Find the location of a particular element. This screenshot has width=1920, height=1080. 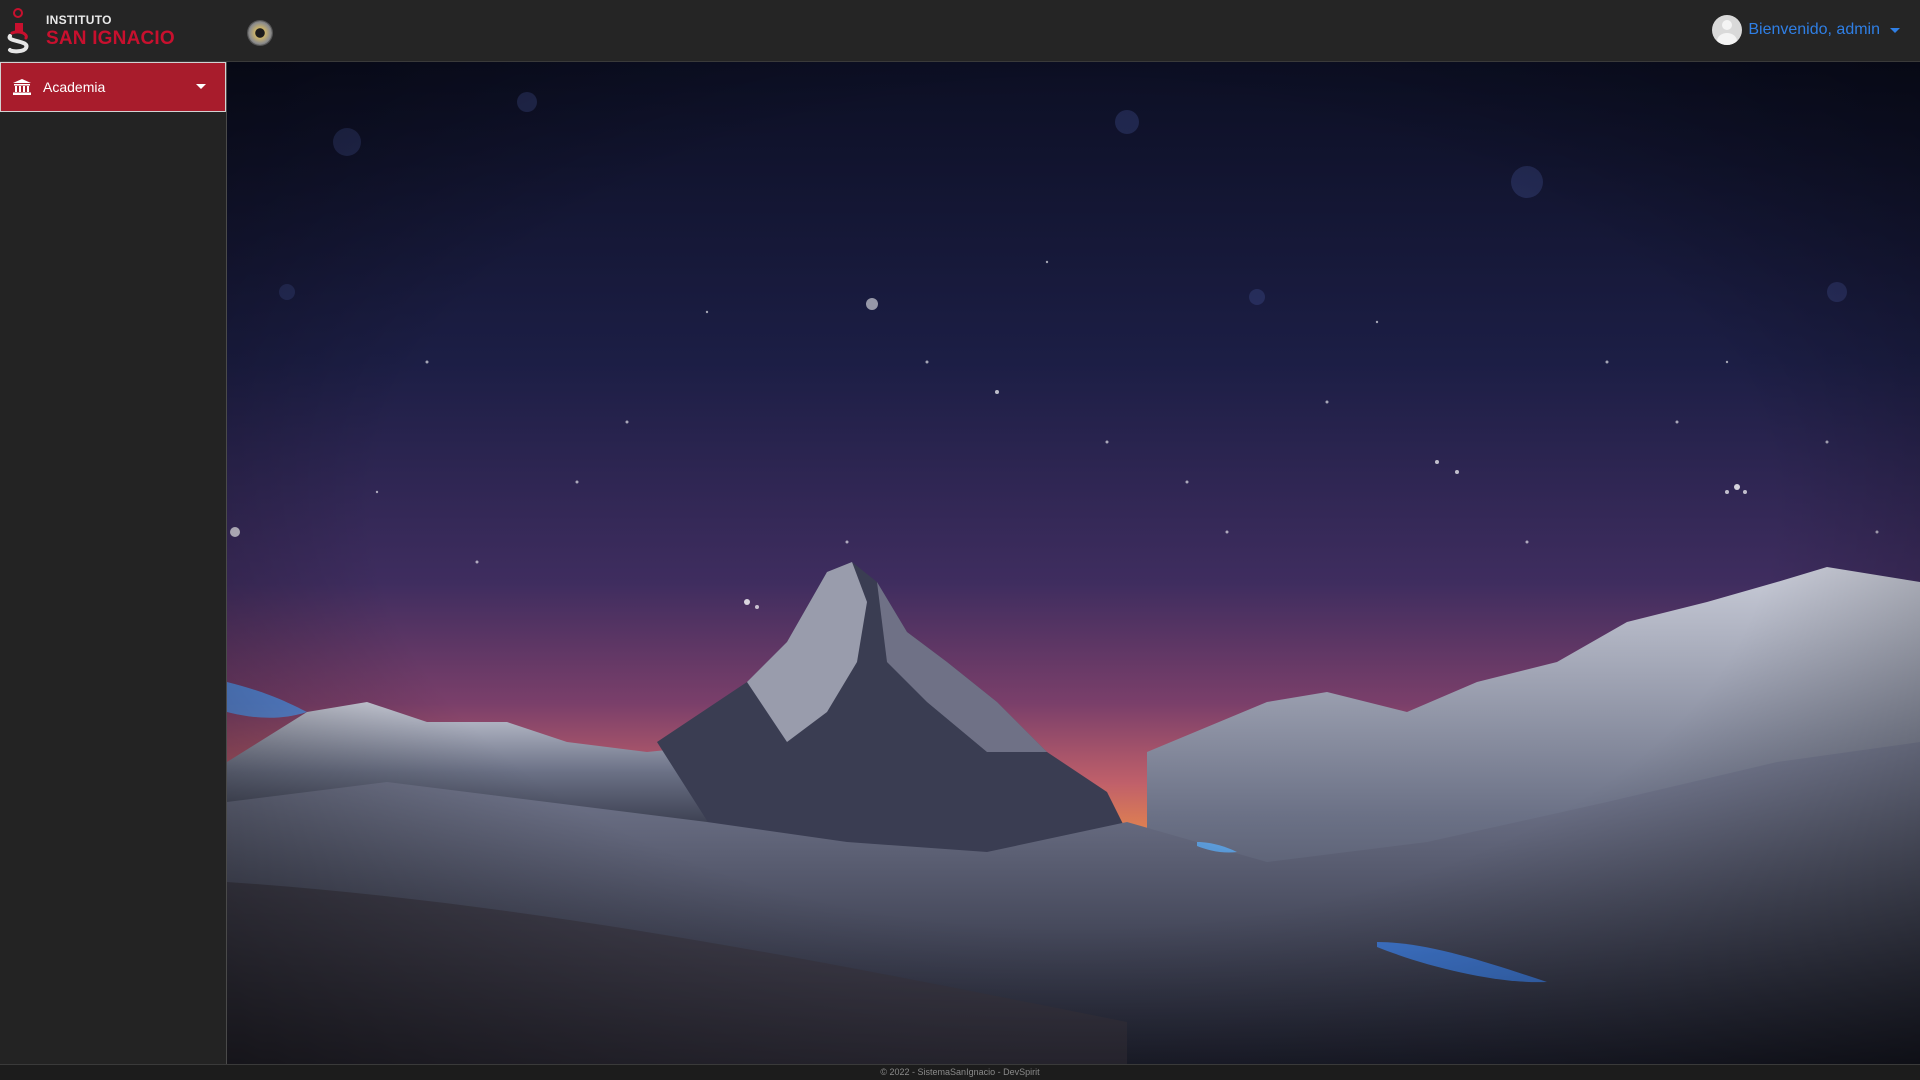

university-icon is located at coordinates (22, 87).